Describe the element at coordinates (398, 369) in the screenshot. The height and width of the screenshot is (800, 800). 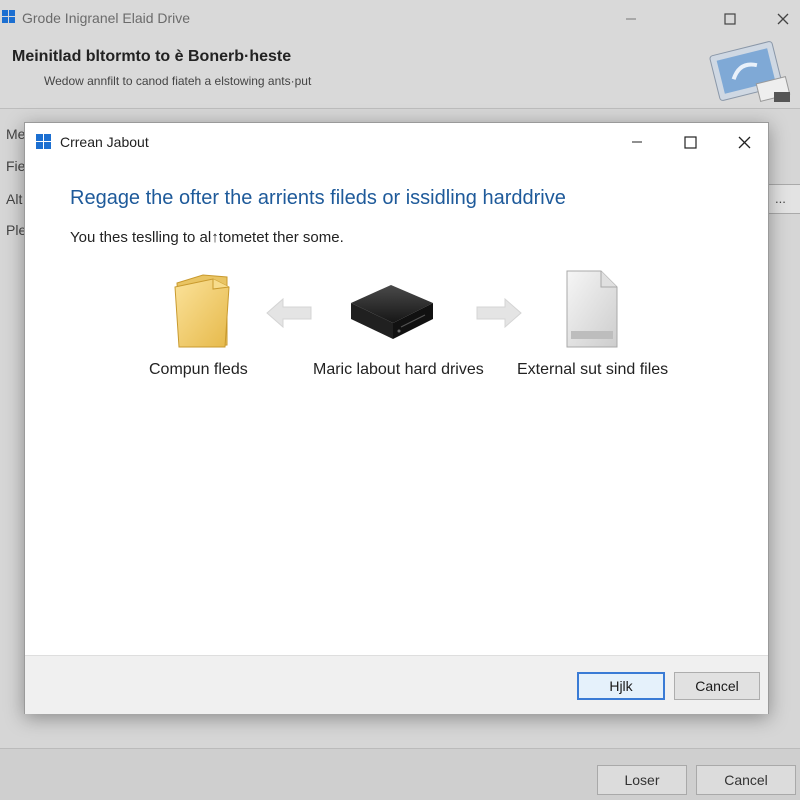
I see `hard-drive-label: Maric labout hard drives` at that location.